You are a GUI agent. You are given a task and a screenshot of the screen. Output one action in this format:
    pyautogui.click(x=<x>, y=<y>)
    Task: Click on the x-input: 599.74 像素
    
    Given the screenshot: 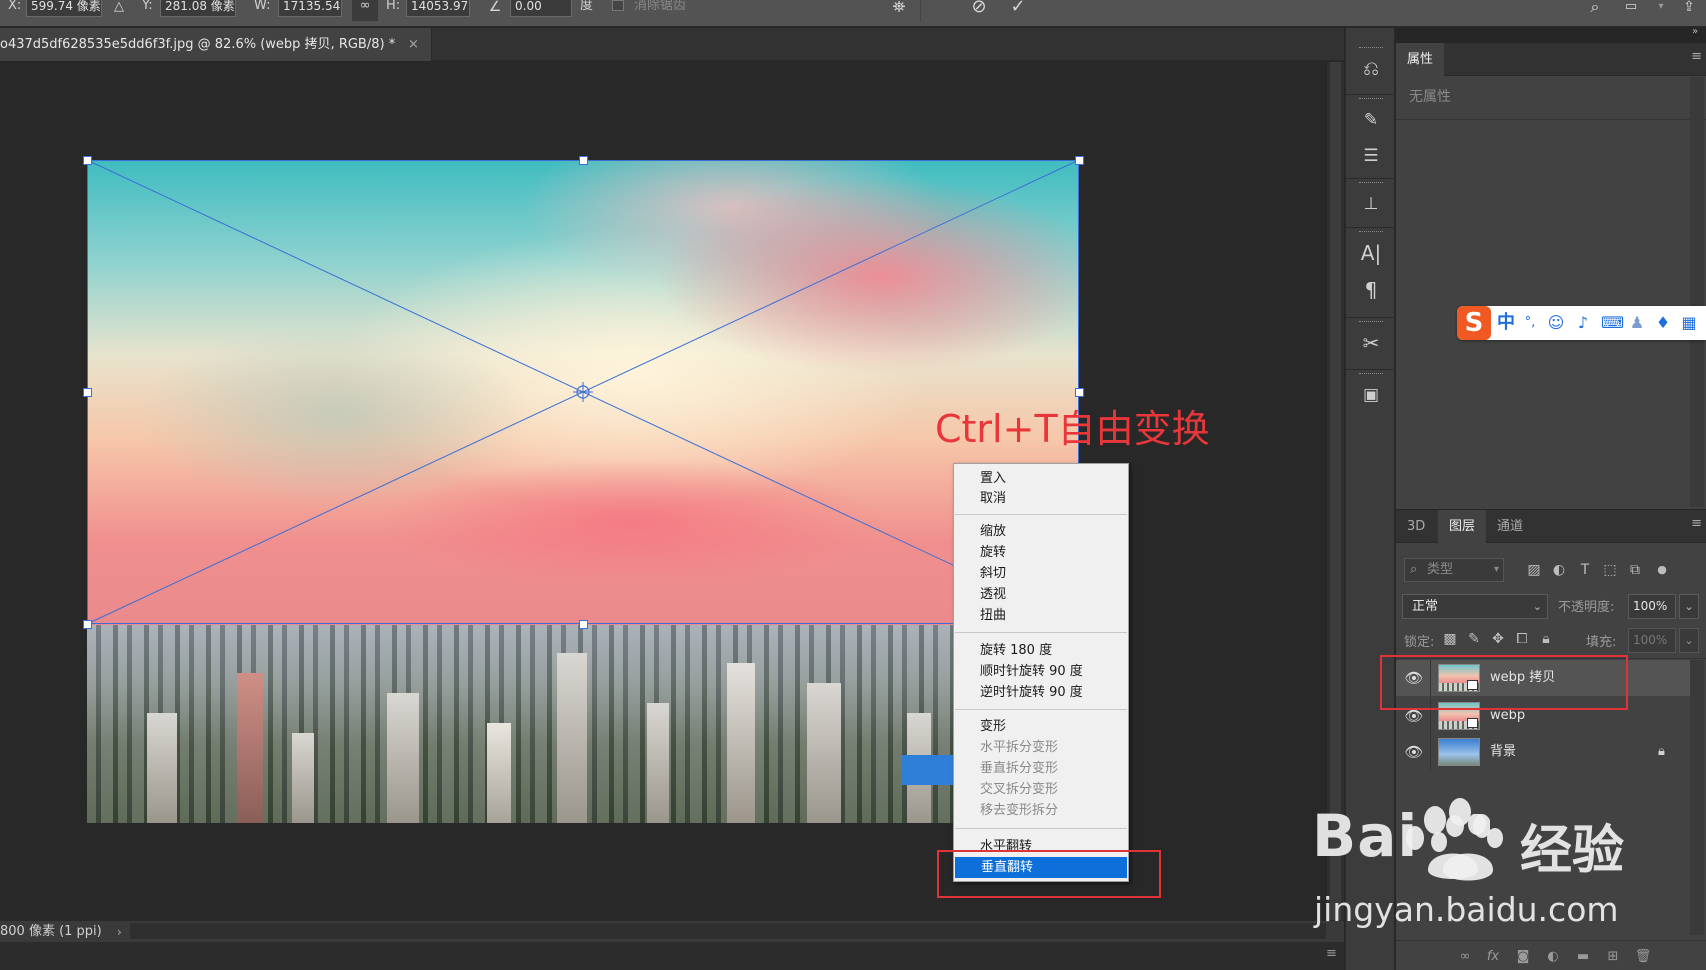 What is the action you would take?
    pyautogui.click(x=64, y=8)
    